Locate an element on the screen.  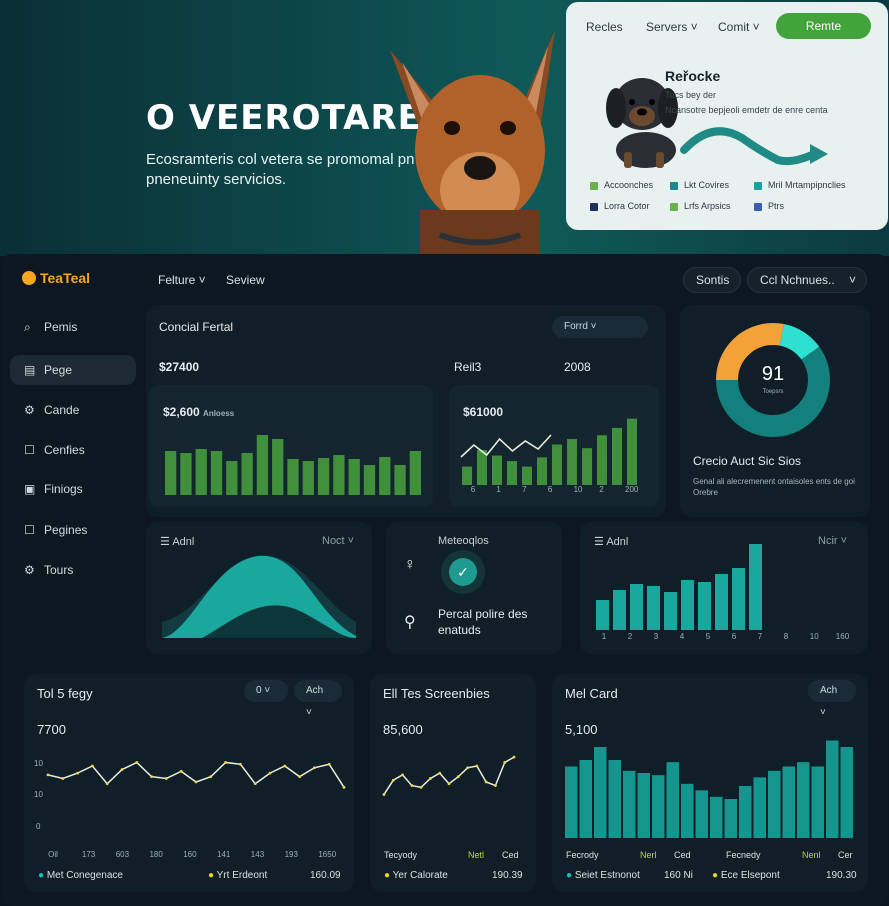
settings-pill: Sontis is located at coordinates (712, 280).